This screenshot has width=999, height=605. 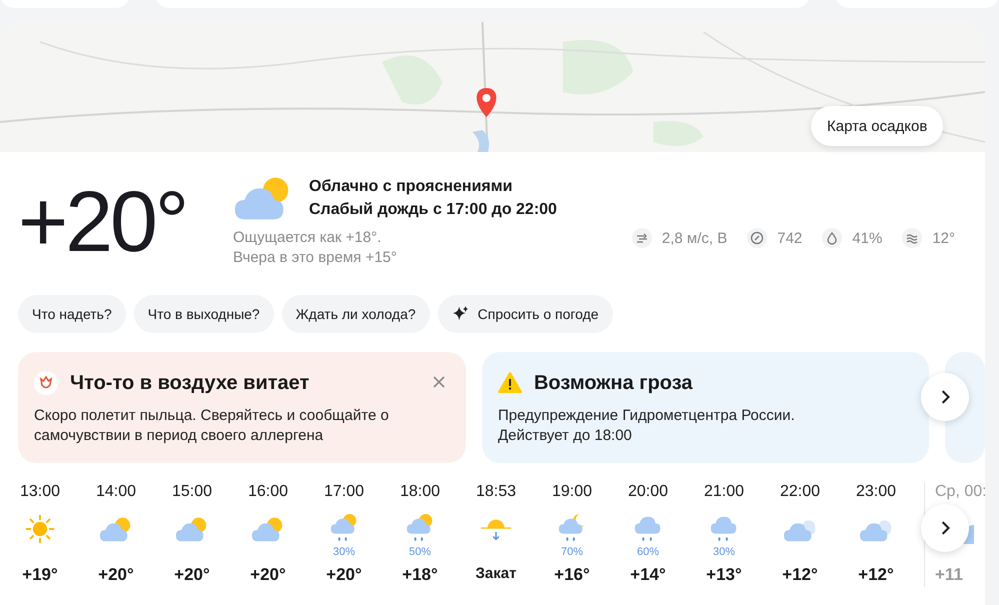 I want to click on hour-time: 23:00, so click(x=876, y=492).